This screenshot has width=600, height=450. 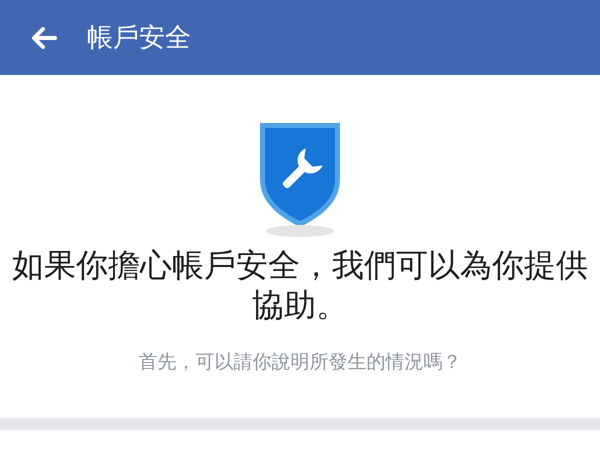 I want to click on subtitle: 首先，可以請你說明所發生的情況嗎？, so click(x=300, y=362).